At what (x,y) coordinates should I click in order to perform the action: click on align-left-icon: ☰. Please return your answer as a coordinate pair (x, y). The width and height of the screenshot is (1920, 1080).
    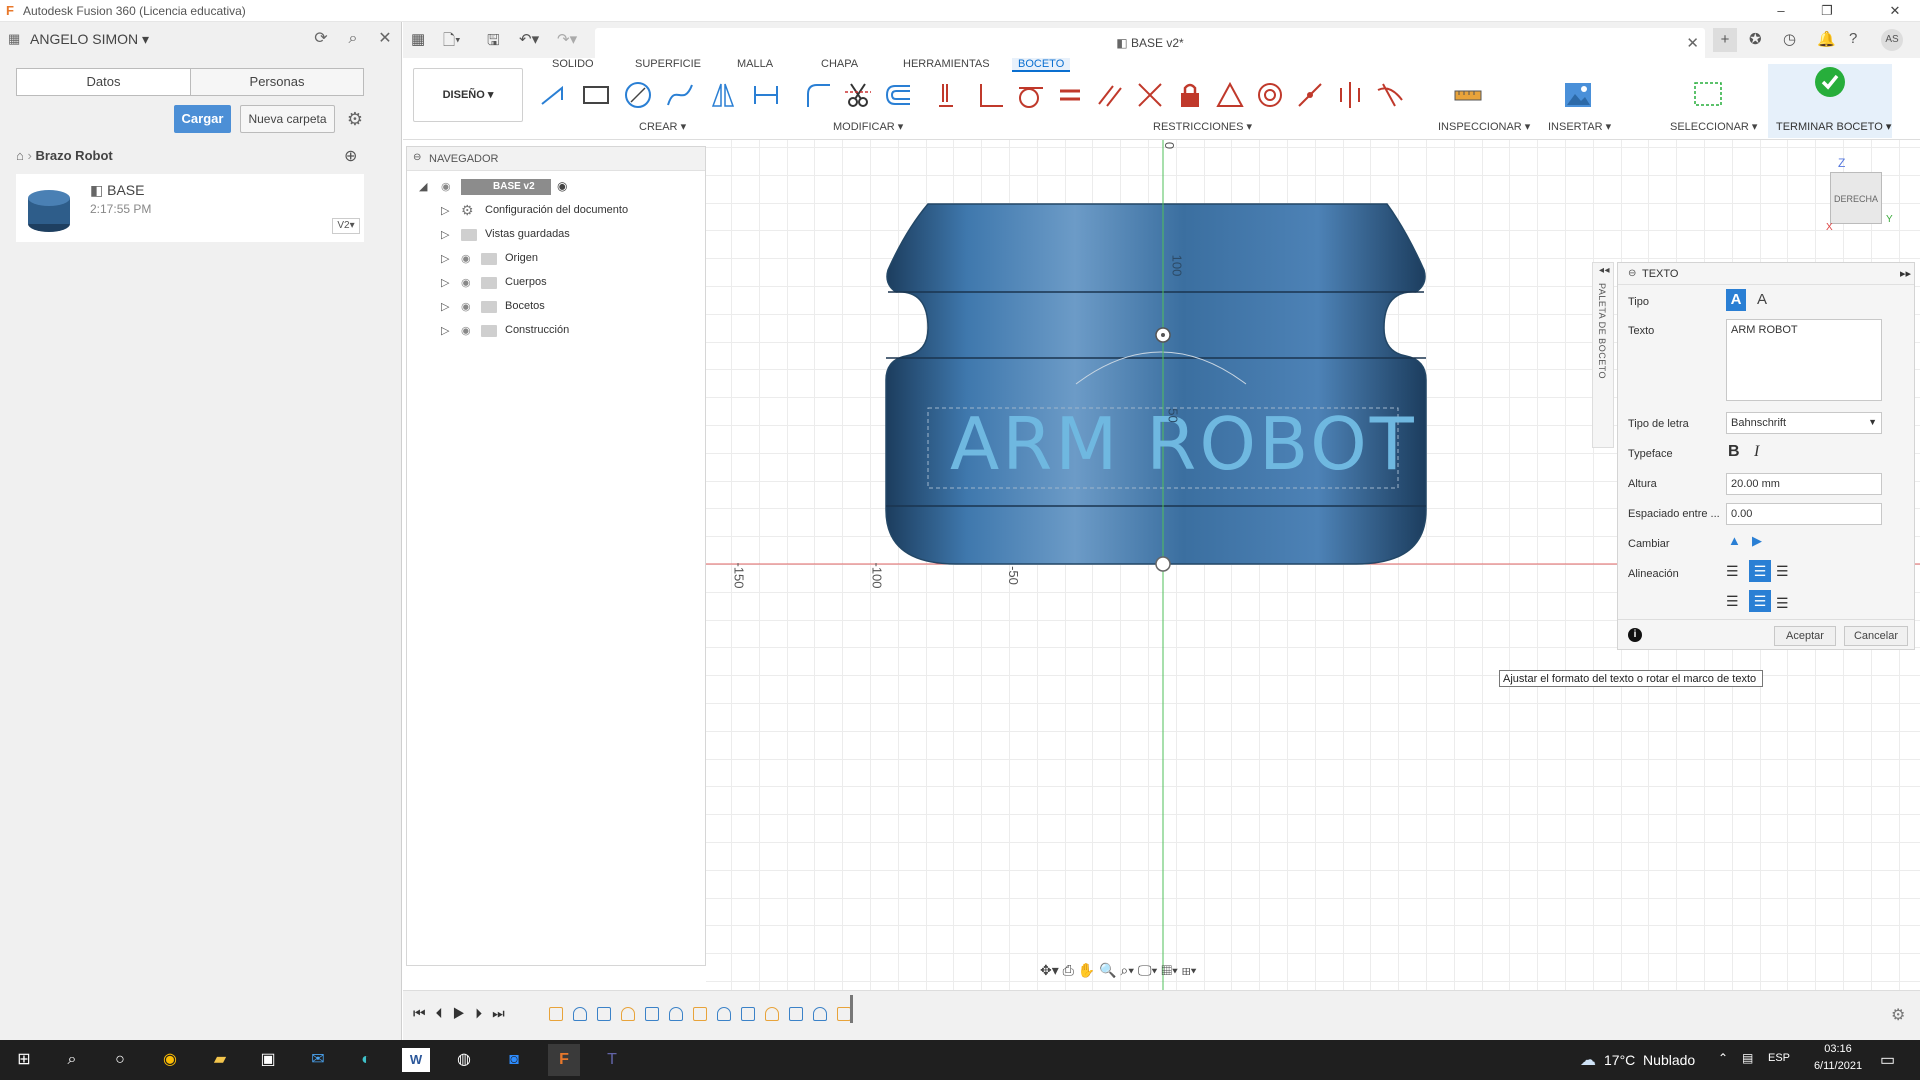
    Looking at the image, I should click on (1732, 571).